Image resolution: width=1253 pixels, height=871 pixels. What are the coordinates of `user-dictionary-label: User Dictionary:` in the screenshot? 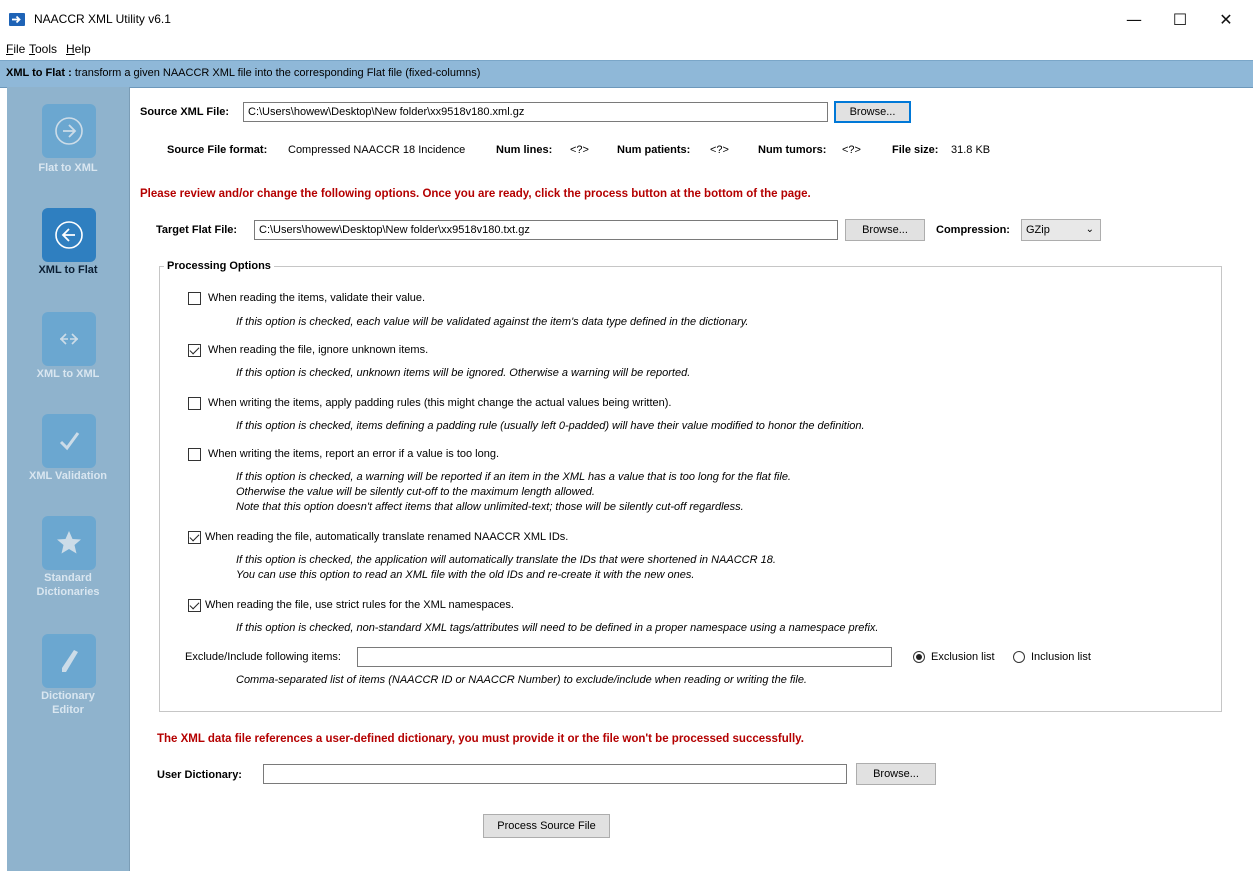 It's located at (199, 775).